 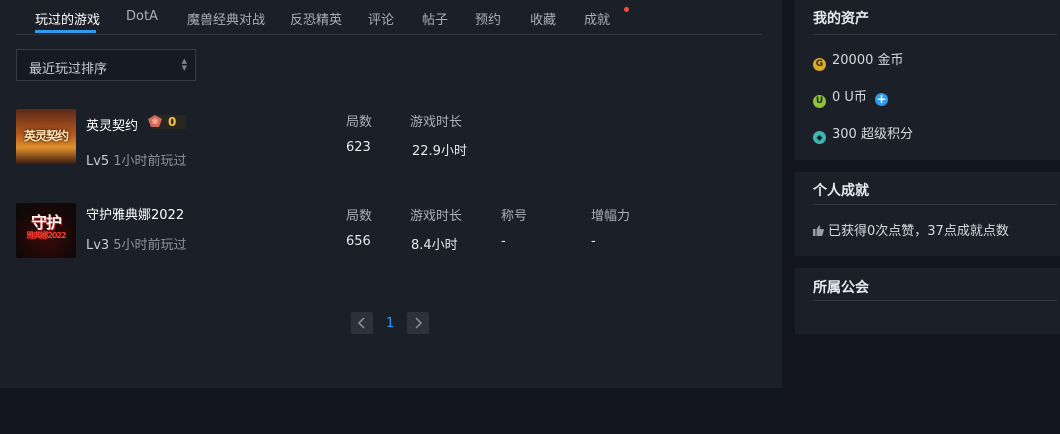 I want to click on game-cover-shouhu: 守护 雅典娜2022, so click(x=46, y=230).